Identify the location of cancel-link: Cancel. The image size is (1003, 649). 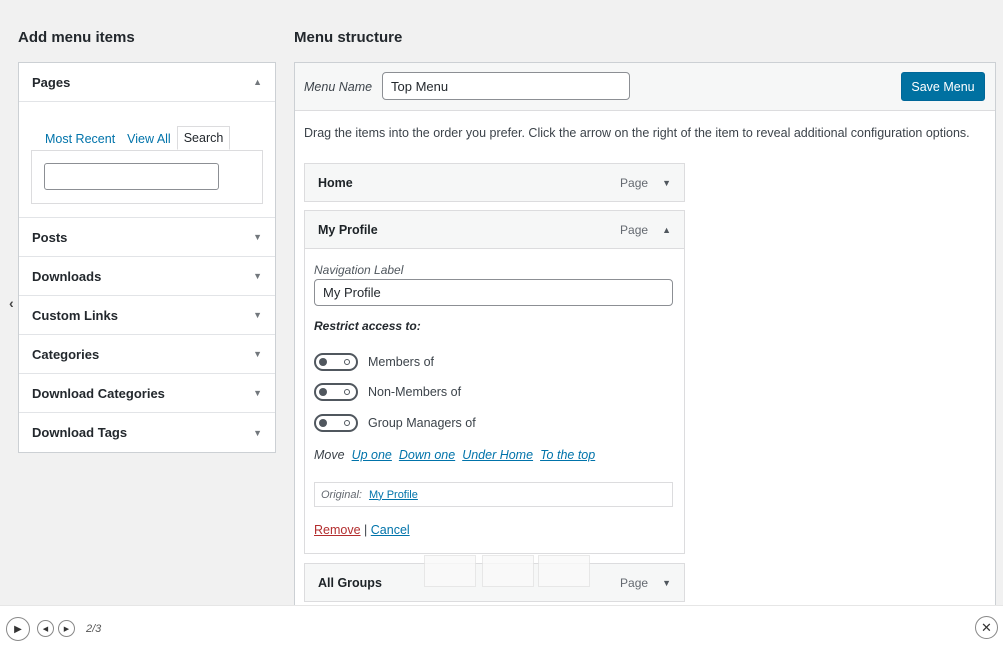
(390, 530).